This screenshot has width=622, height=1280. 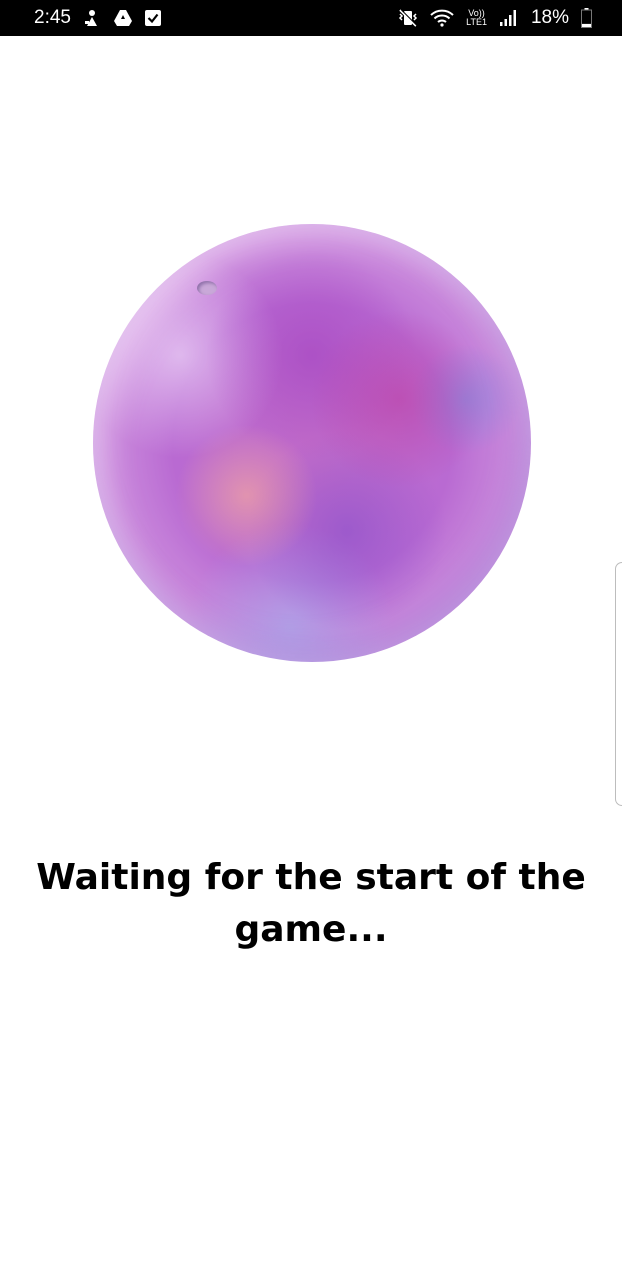 I want to click on status-bar-right: Vo)) LTE1 18%, so click(x=495, y=18).